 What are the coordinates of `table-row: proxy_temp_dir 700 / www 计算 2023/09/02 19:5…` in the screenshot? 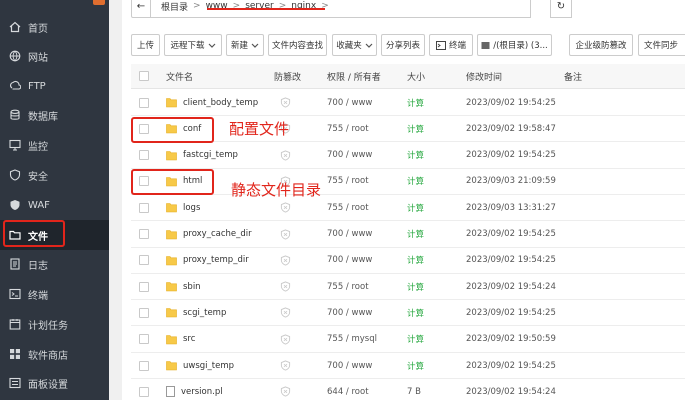 It's located at (408, 261).